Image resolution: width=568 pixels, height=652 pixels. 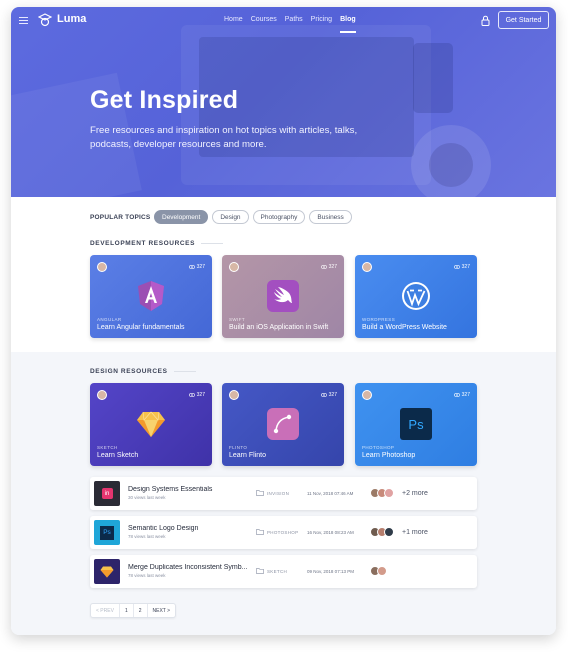 I want to click on development-heading: DEVELOPMENT RESOURCES, so click(x=157, y=243).